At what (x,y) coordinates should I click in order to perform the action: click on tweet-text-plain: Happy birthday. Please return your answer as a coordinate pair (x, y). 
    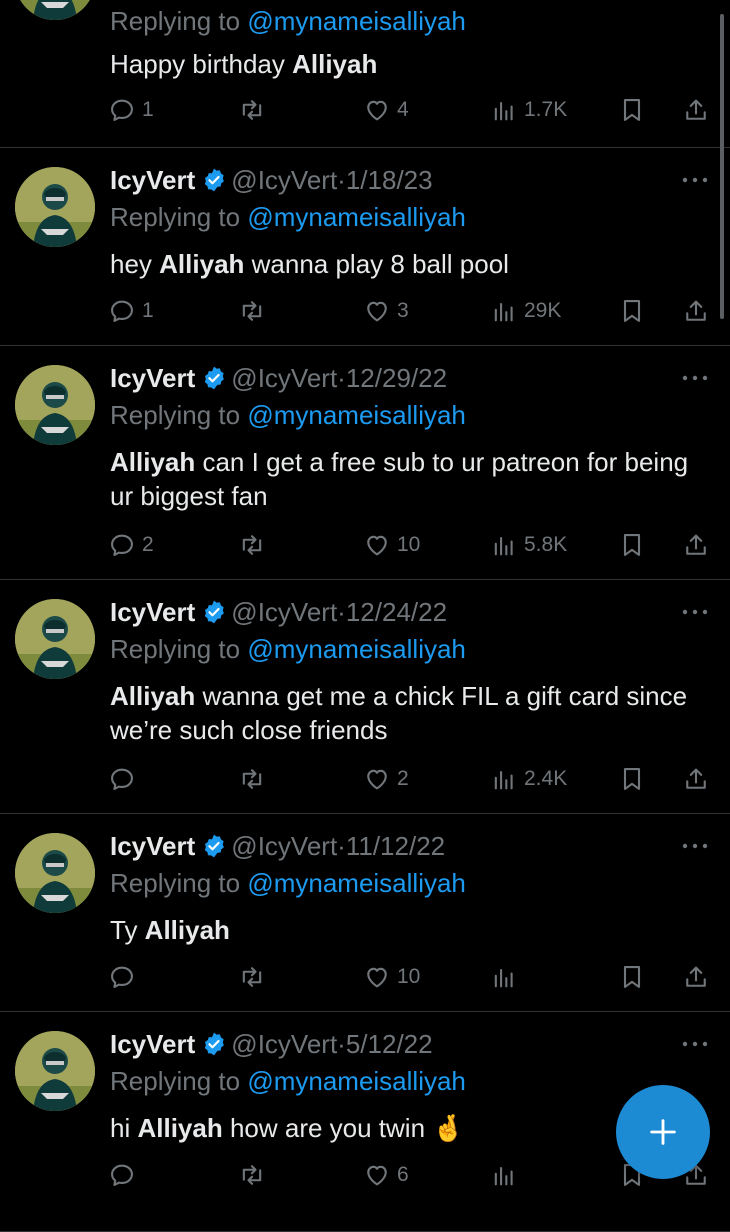
    Looking at the image, I should click on (201, 64).